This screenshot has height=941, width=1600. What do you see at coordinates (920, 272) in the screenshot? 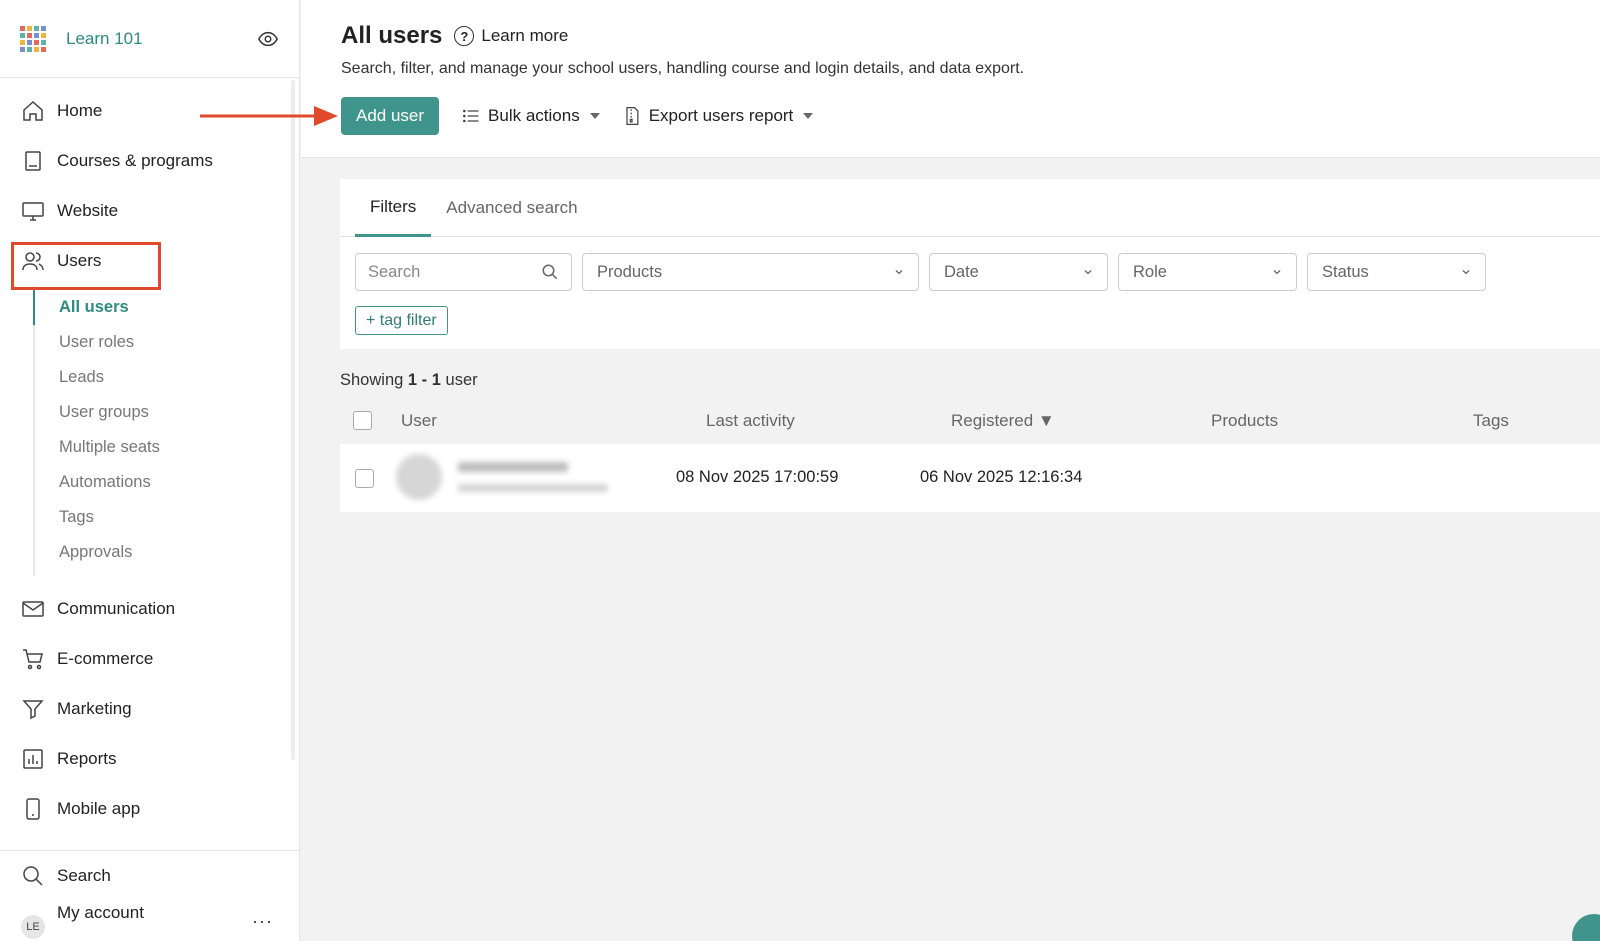
I see `filter-controls: Products Date Role Status` at bounding box center [920, 272].